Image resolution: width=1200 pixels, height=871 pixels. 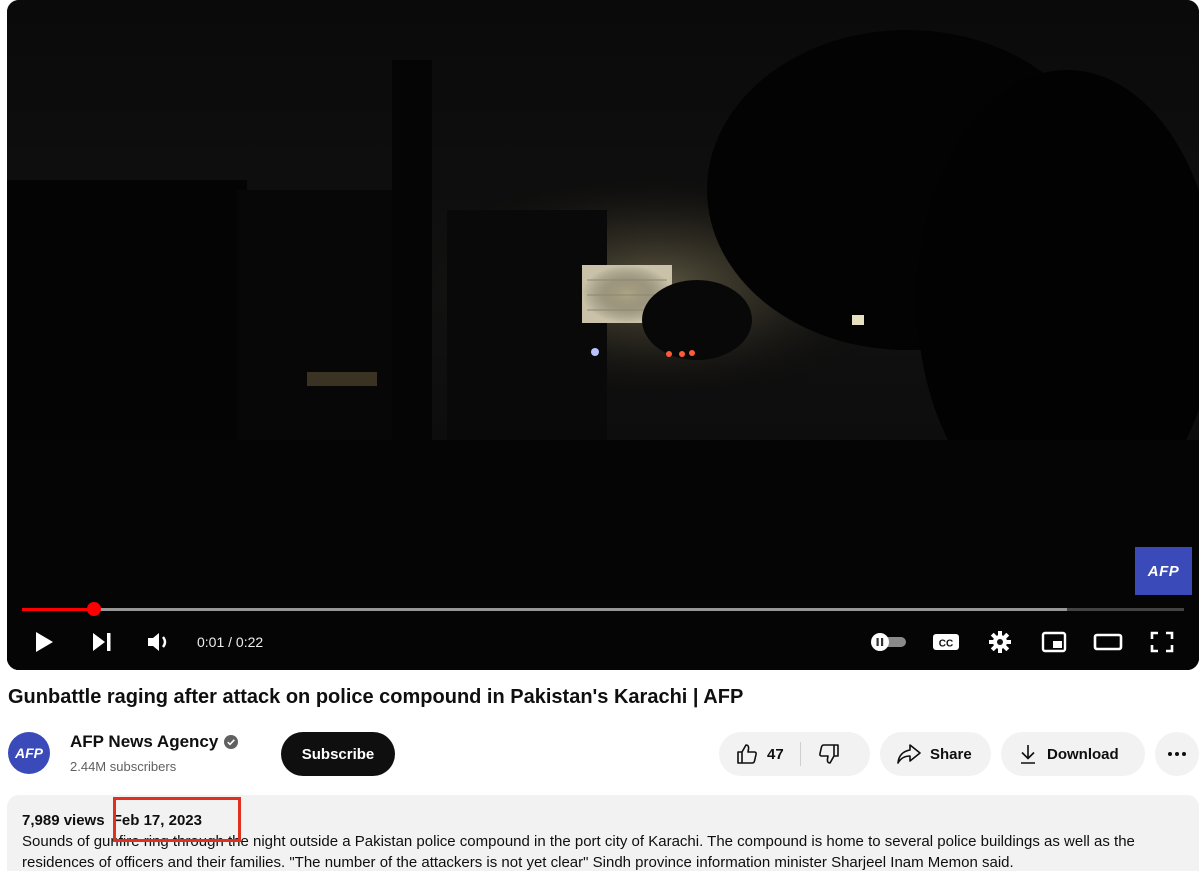 I want to click on duration: 0:22, so click(x=249, y=642).